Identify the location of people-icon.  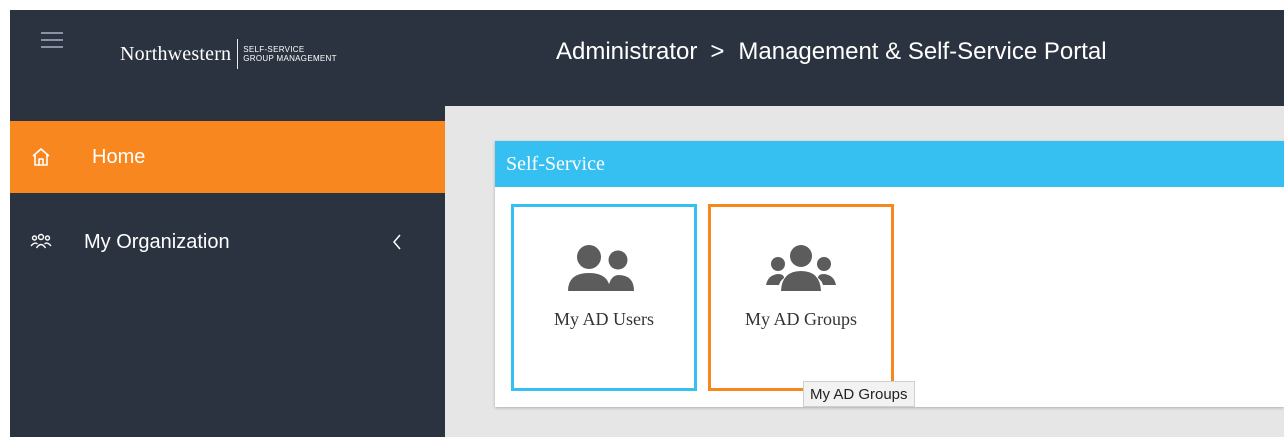
(41, 241).